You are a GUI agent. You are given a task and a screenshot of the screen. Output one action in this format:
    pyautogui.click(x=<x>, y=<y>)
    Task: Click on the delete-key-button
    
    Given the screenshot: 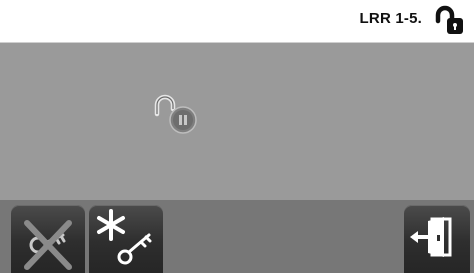 What is the action you would take?
    pyautogui.click(x=48, y=239)
    